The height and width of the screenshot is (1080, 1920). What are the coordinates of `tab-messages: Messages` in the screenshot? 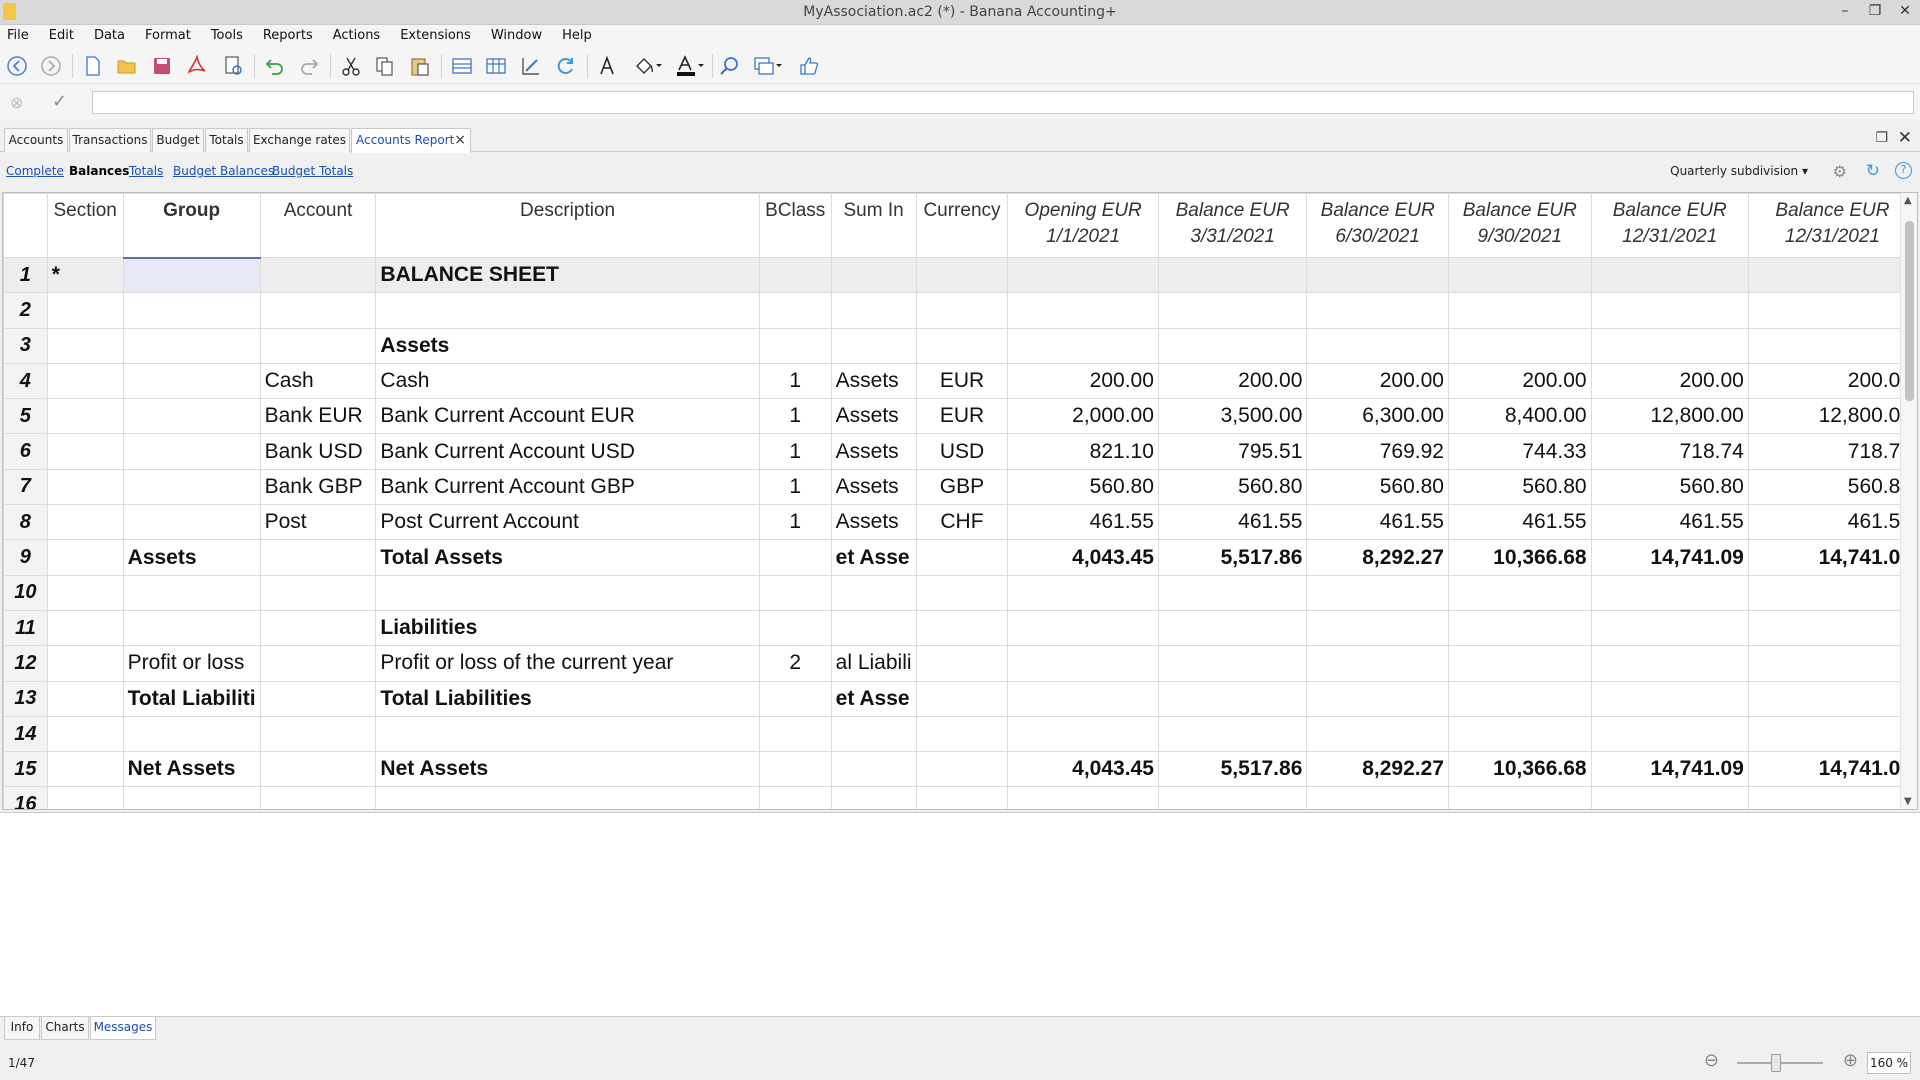 It's located at (123, 1028).